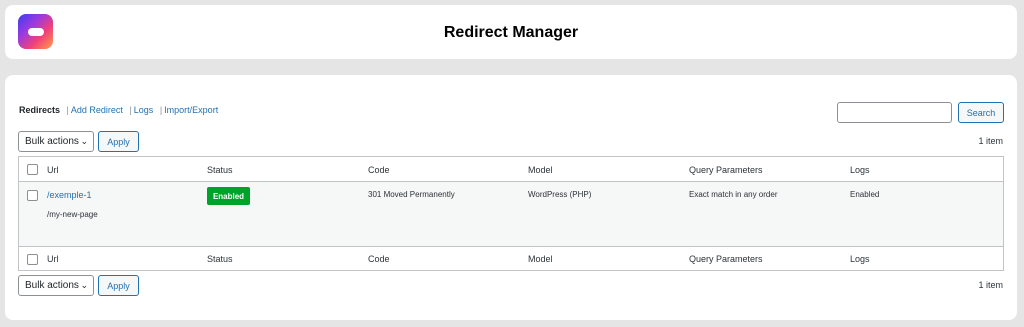 Image resolution: width=1024 pixels, height=327 pixels. What do you see at coordinates (191, 110) in the screenshot?
I see `nav-import-export: Import/Export` at bounding box center [191, 110].